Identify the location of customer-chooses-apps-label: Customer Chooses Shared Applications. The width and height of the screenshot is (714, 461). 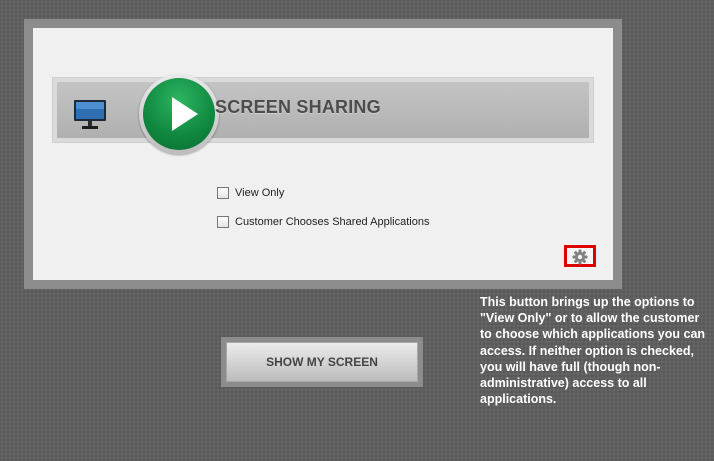
(332, 222).